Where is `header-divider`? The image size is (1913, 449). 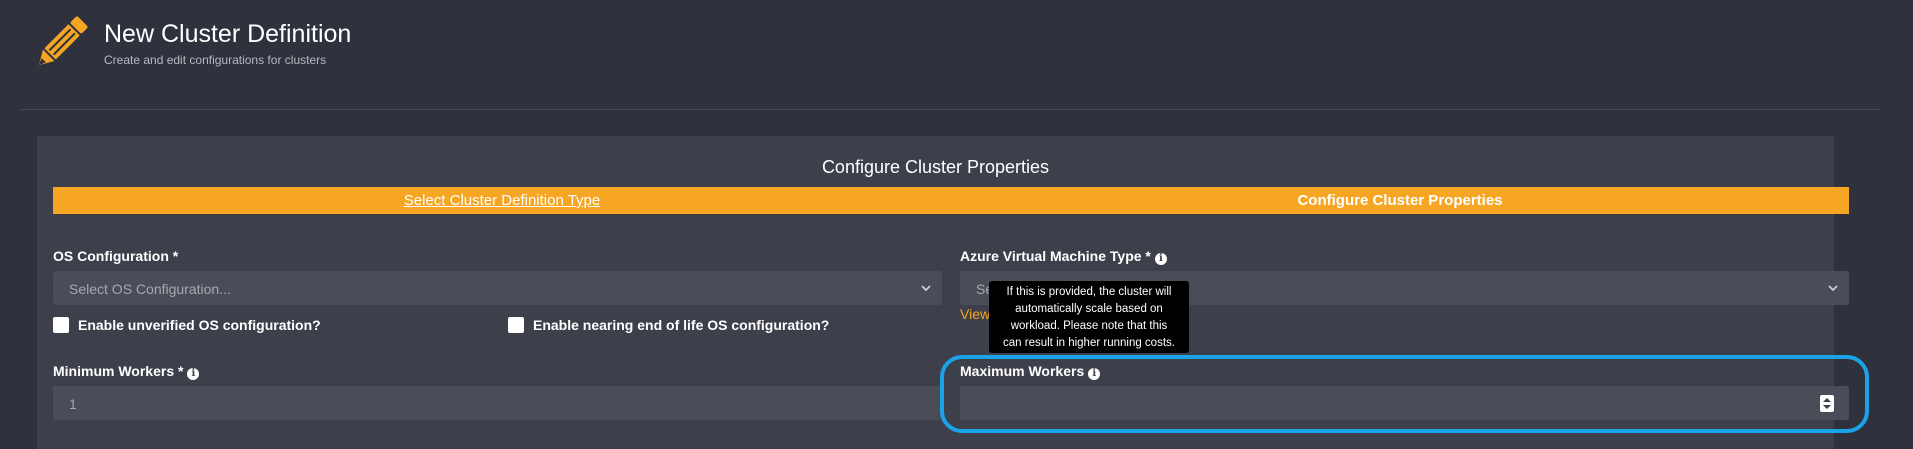
header-divider is located at coordinates (950, 109).